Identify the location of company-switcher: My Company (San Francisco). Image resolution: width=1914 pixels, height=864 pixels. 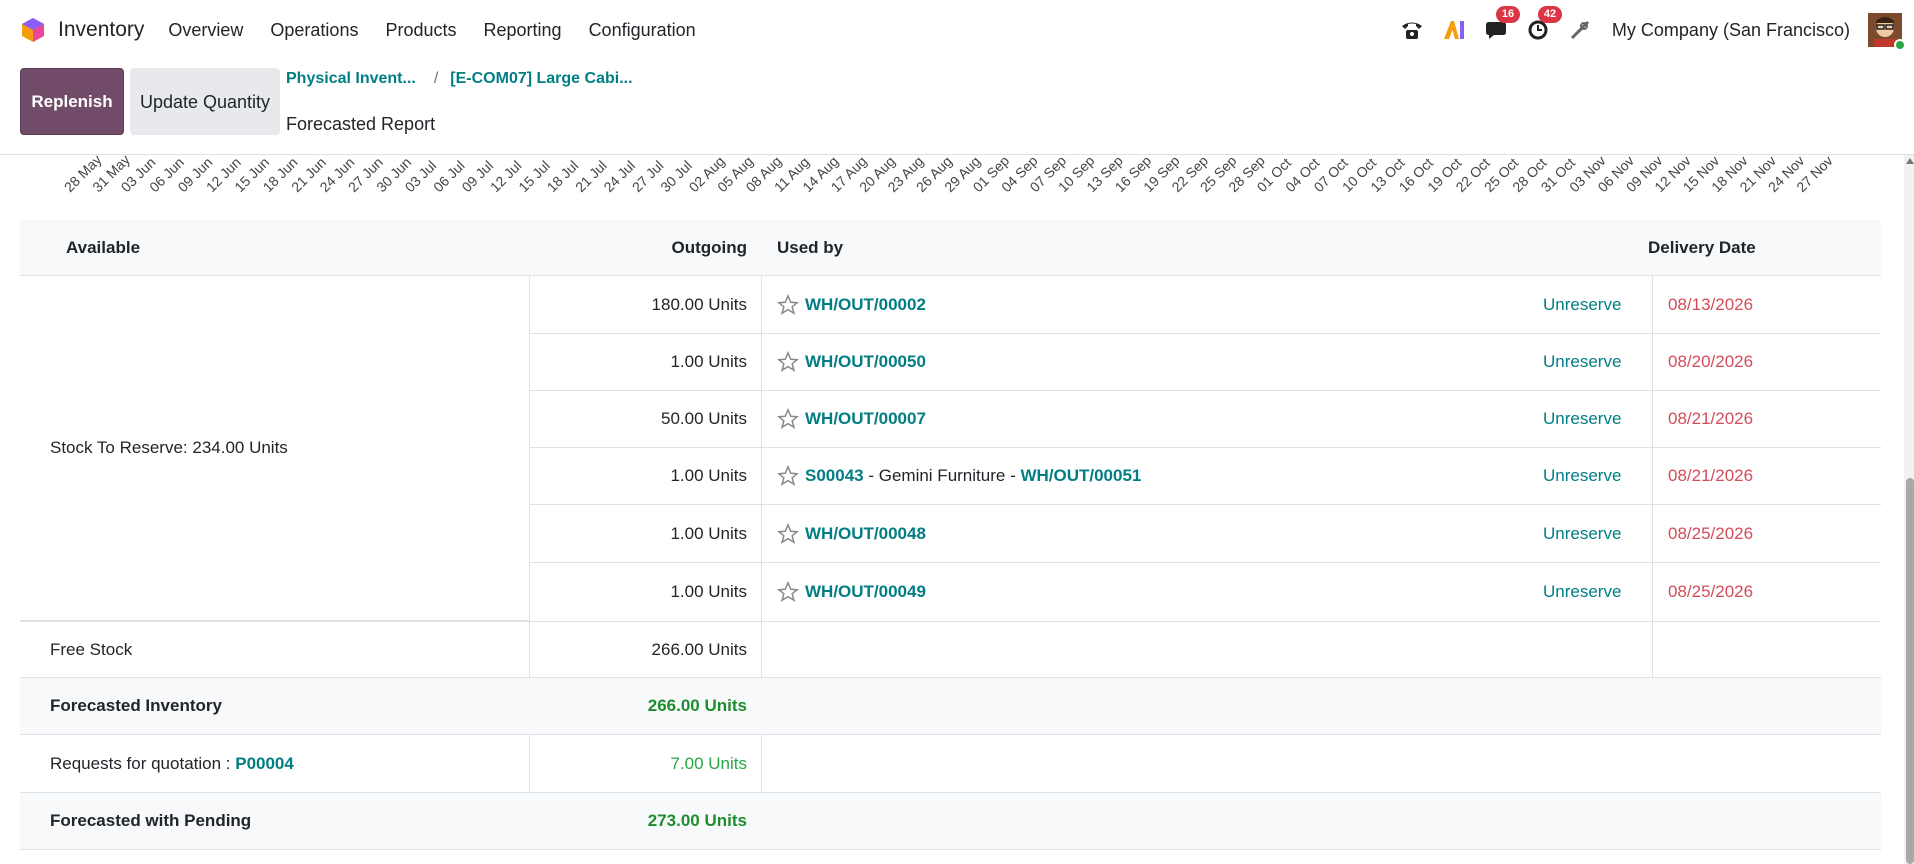
(1731, 30).